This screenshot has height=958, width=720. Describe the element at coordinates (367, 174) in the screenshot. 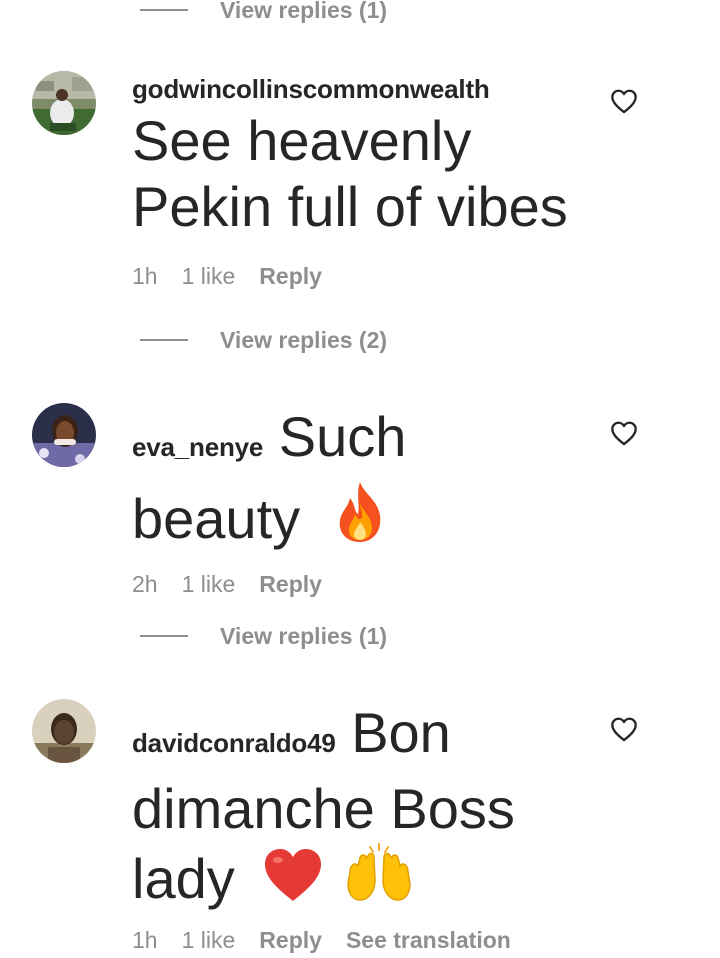

I see `comment-text: See heavenly Pekin full of vibes` at that location.